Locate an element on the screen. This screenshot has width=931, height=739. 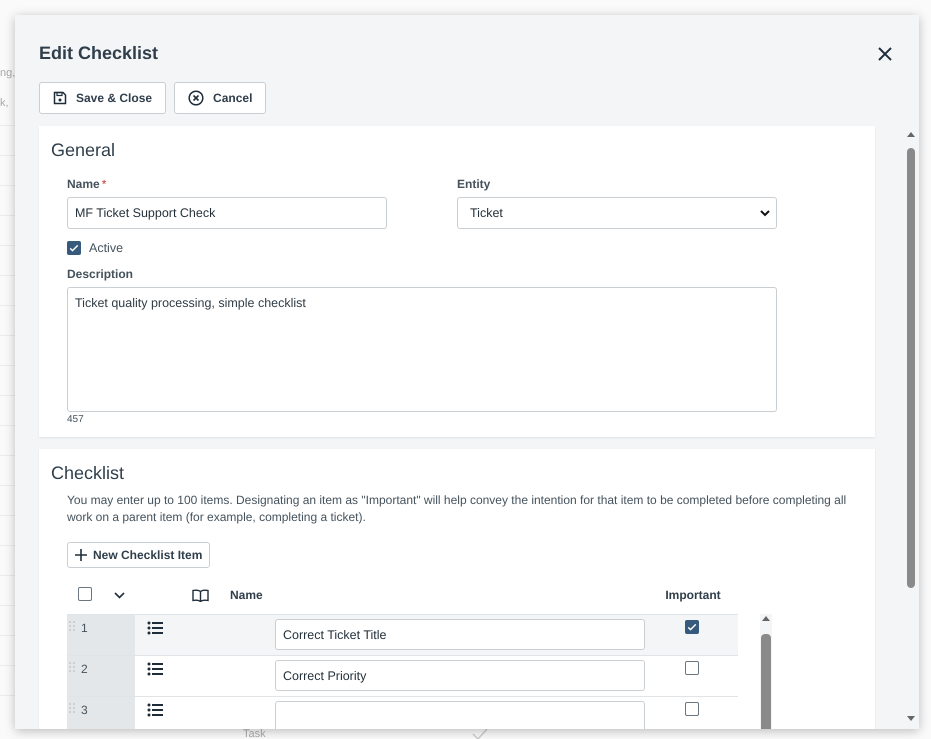
column-header: Name is located at coordinates (247, 595).